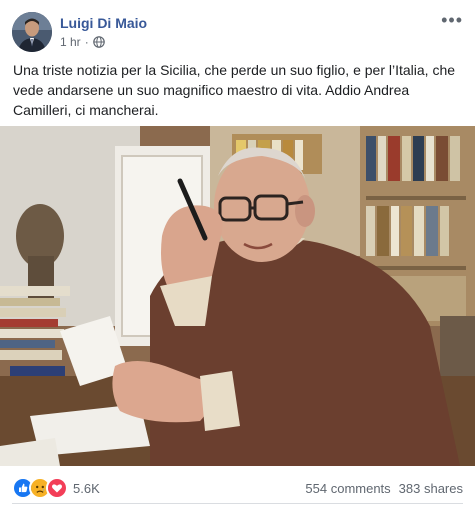 The height and width of the screenshot is (513, 475). What do you see at coordinates (86, 488) in the screenshot?
I see `reaction-count: 5.6K` at bounding box center [86, 488].